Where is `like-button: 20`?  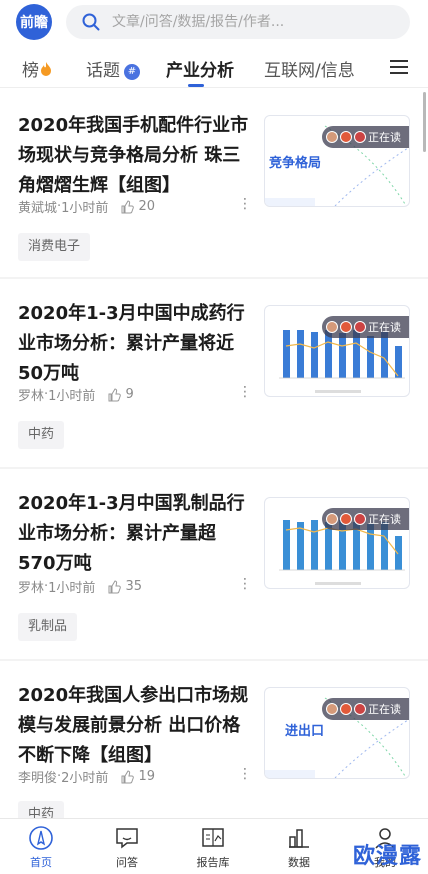 like-button: 20 is located at coordinates (137, 206).